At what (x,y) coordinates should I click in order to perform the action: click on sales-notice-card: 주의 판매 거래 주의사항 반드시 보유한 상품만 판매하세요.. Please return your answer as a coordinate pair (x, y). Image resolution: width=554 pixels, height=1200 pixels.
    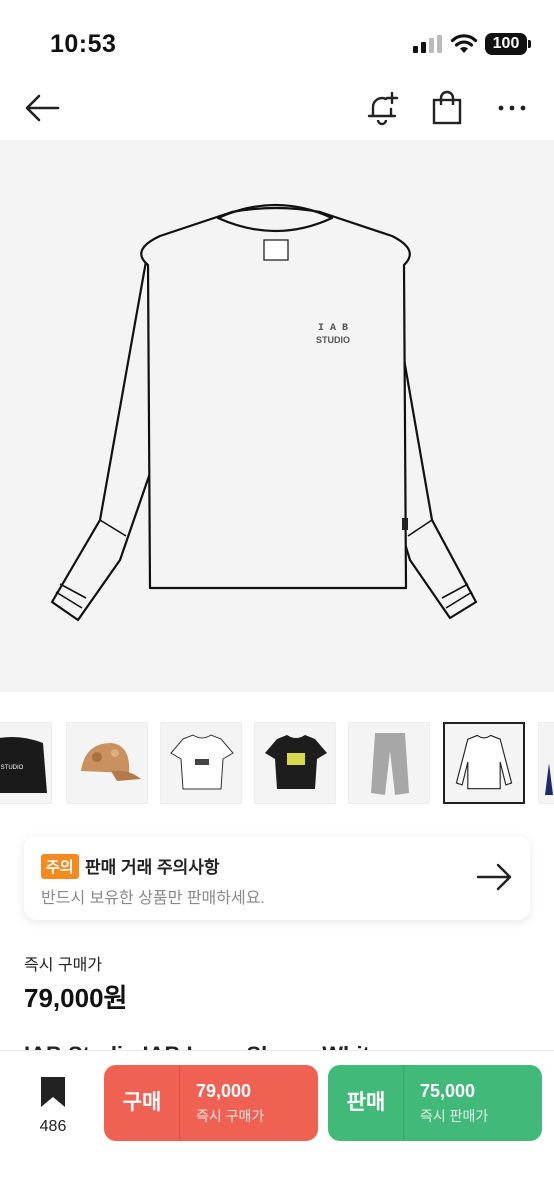
    Looking at the image, I should click on (277, 878).